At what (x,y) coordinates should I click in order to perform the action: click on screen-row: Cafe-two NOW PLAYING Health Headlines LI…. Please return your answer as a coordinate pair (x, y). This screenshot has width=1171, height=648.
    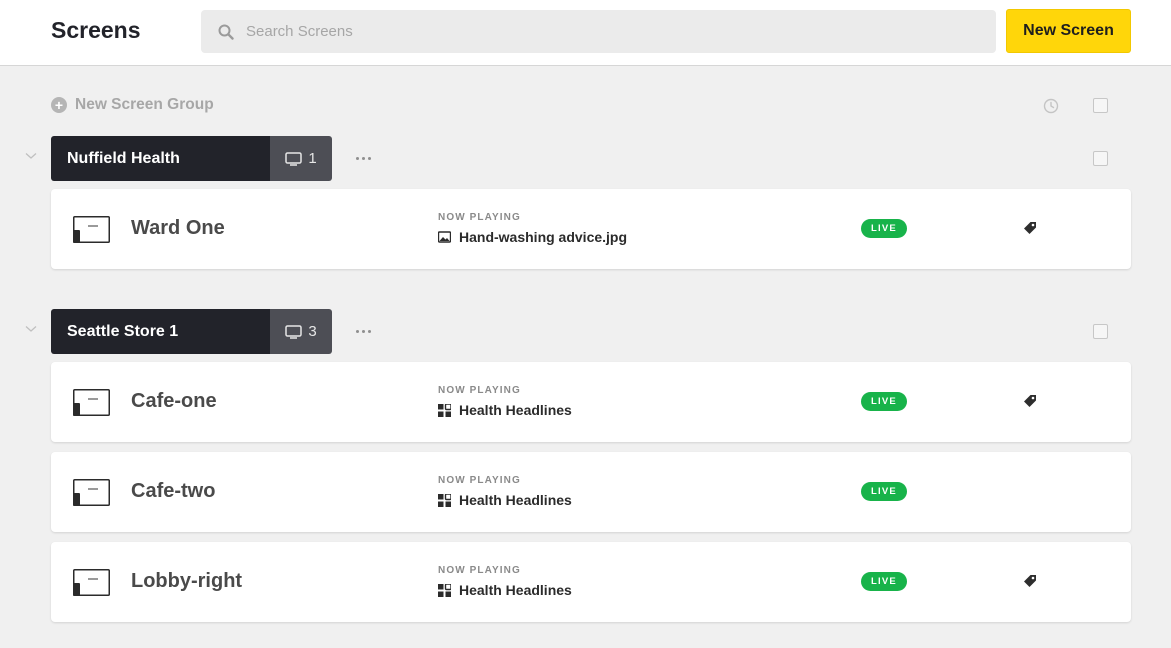
    Looking at the image, I should click on (591, 492).